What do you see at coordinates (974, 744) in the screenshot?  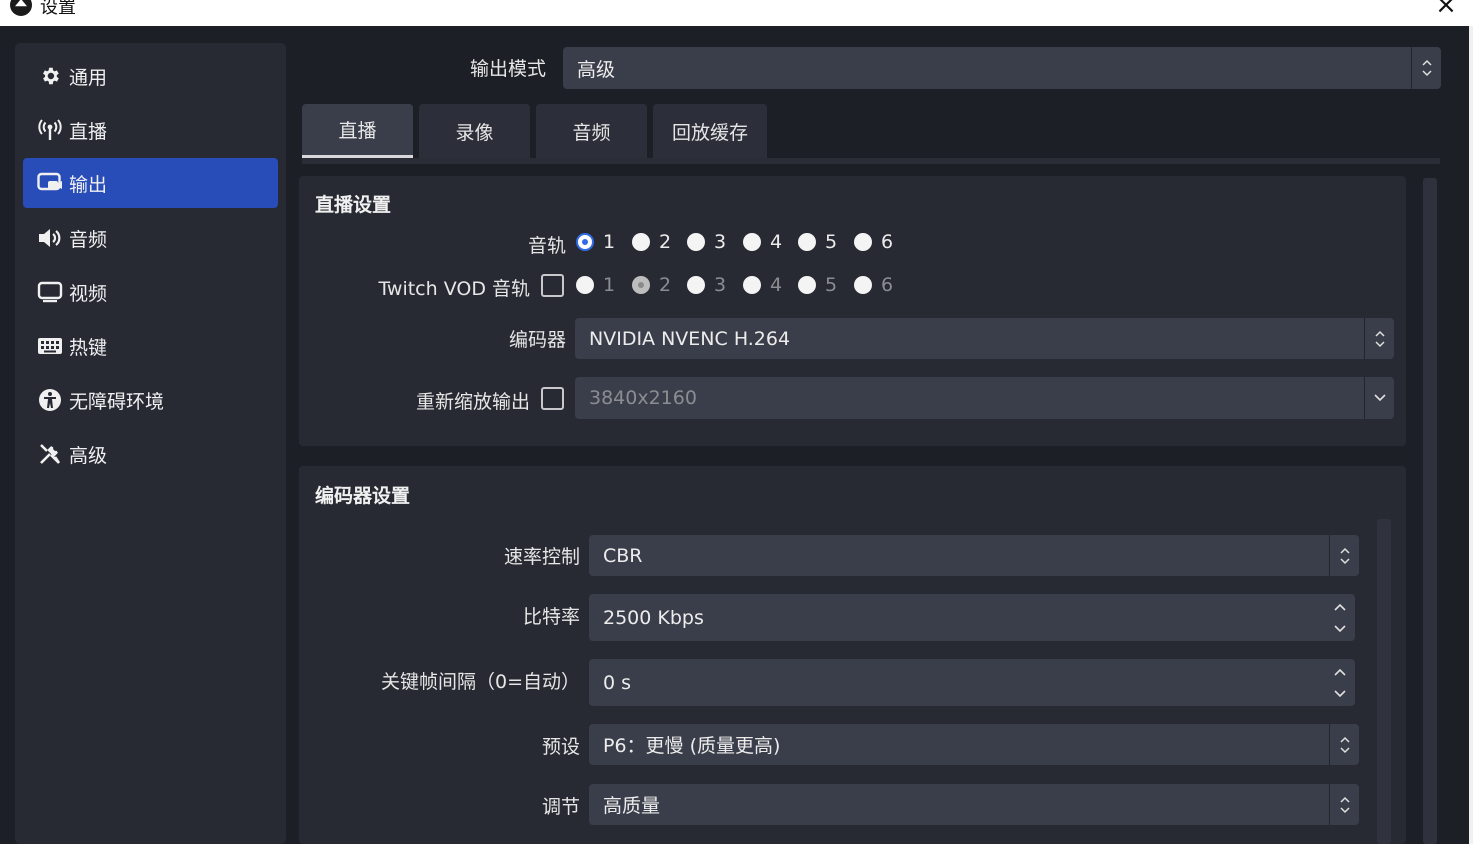 I see `preset-select: P6：更慢 (质量更高)` at bounding box center [974, 744].